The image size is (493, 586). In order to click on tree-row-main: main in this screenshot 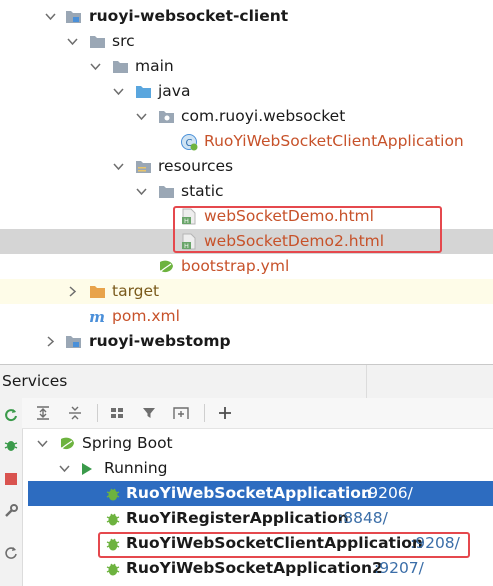, I will do `click(246, 66)`.